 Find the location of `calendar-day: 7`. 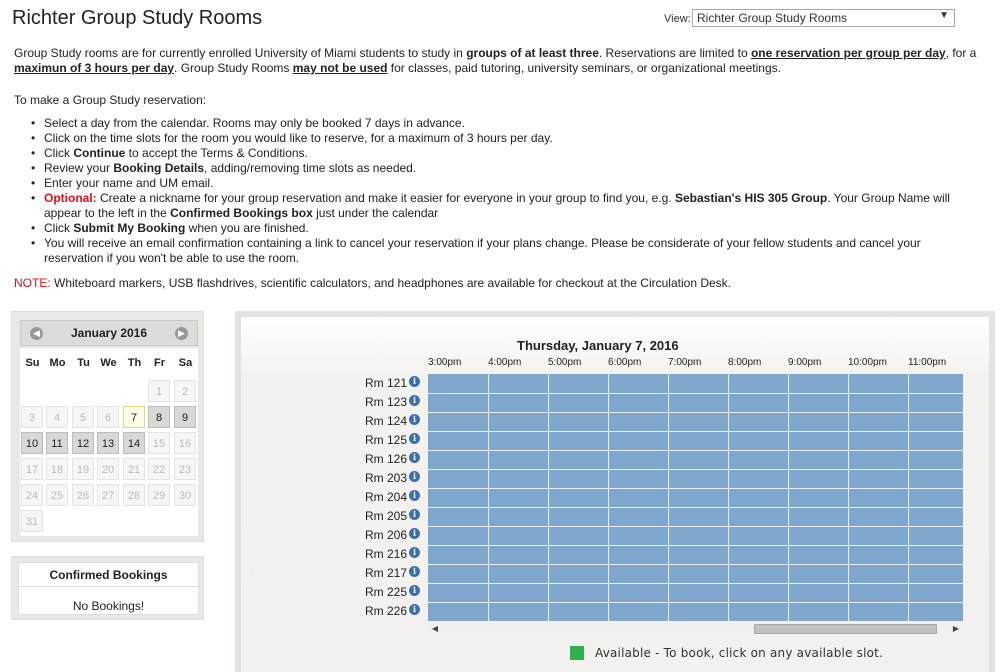

calendar-day: 7 is located at coordinates (134, 417).